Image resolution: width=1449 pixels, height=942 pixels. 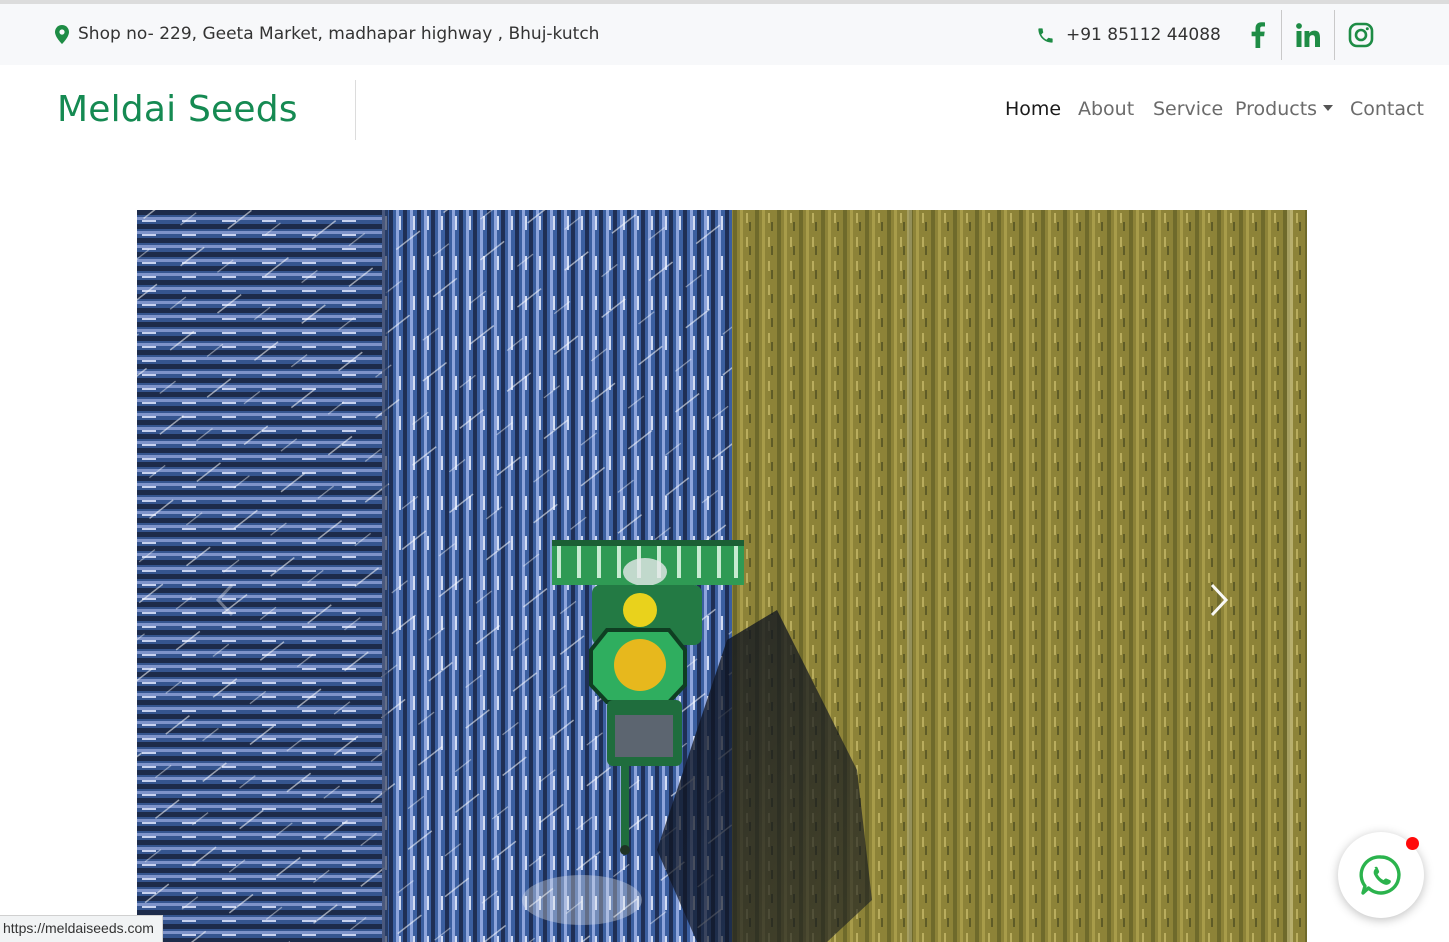 What do you see at coordinates (1188, 109) in the screenshot?
I see `nav-item-service: Service` at bounding box center [1188, 109].